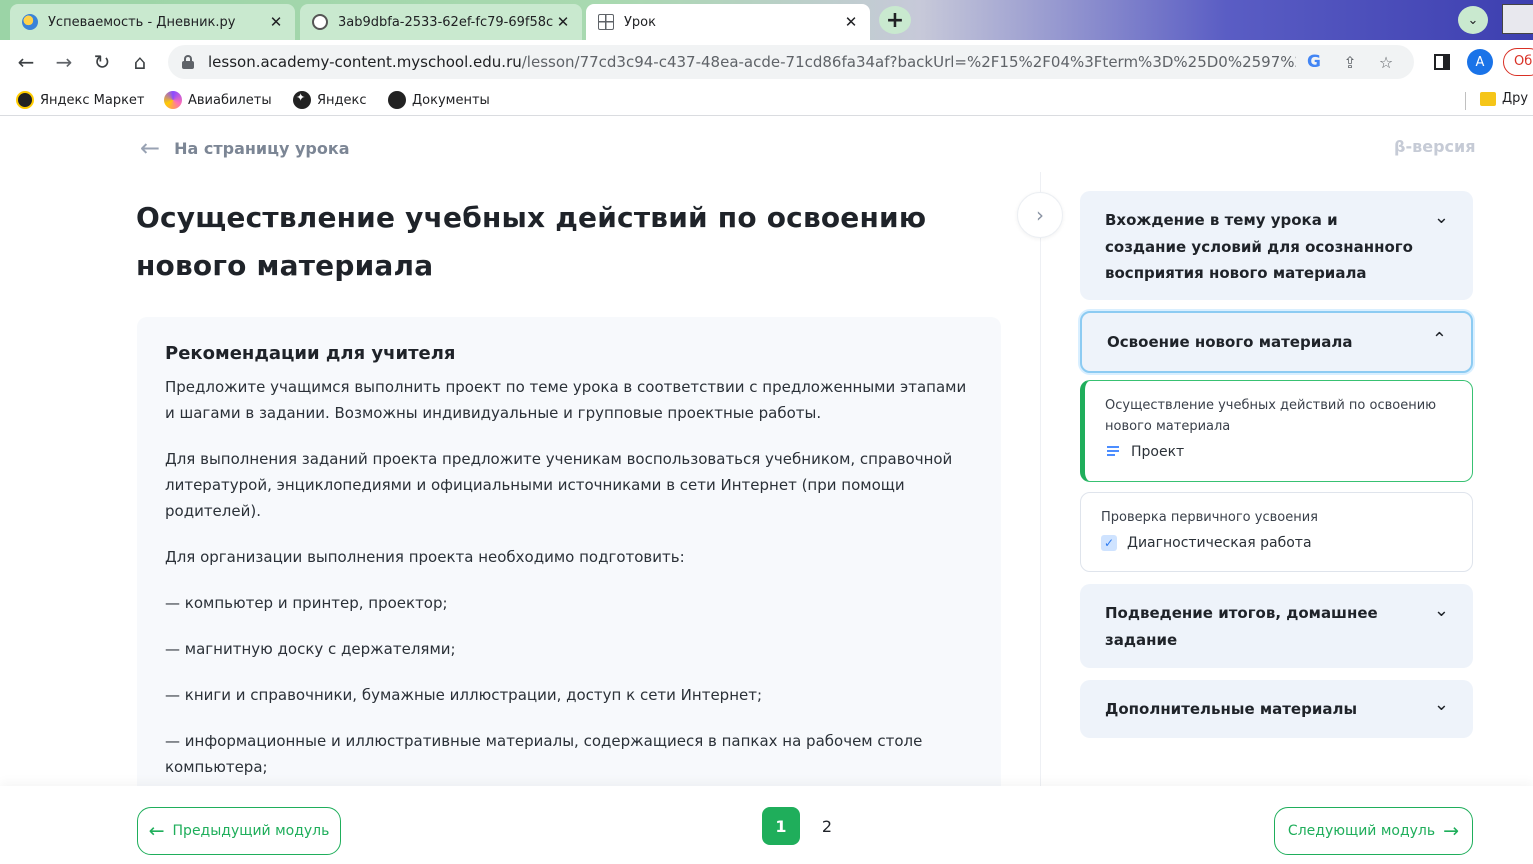 This screenshot has width=1533, height=864. What do you see at coordinates (1278, 452) in the screenshot?
I see `item-tag: Проект` at bounding box center [1278, 452].